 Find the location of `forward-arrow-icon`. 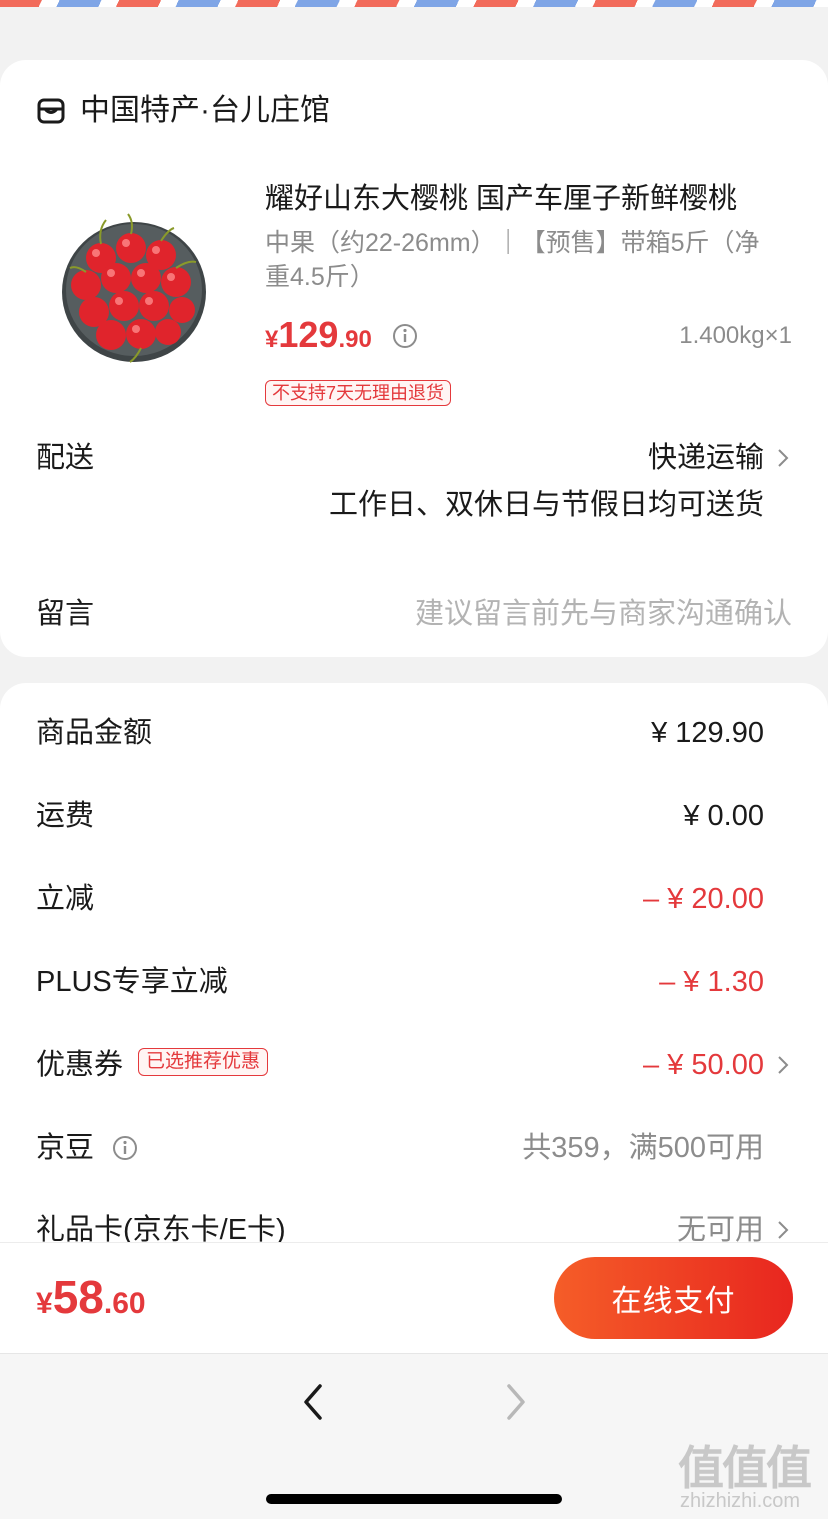

forward-arrow-icon is located at coordinates (515, 1402).